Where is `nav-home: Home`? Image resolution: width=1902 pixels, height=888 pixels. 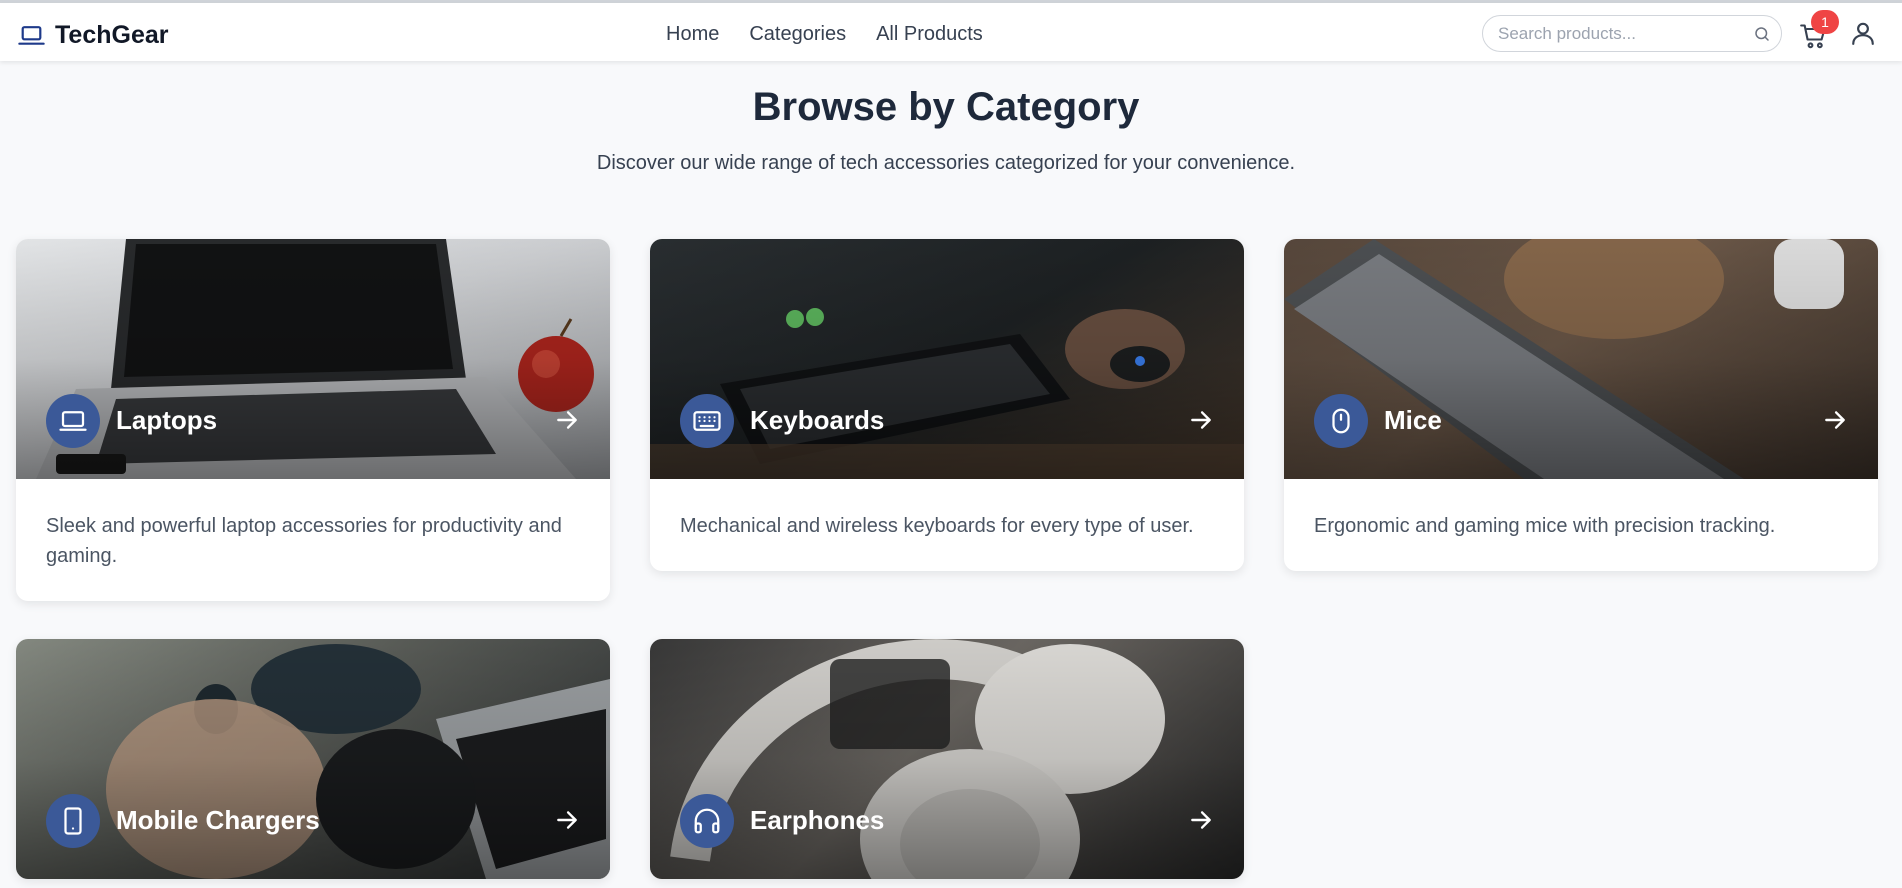 nav-home: Home is located at coordinates (692, 34).